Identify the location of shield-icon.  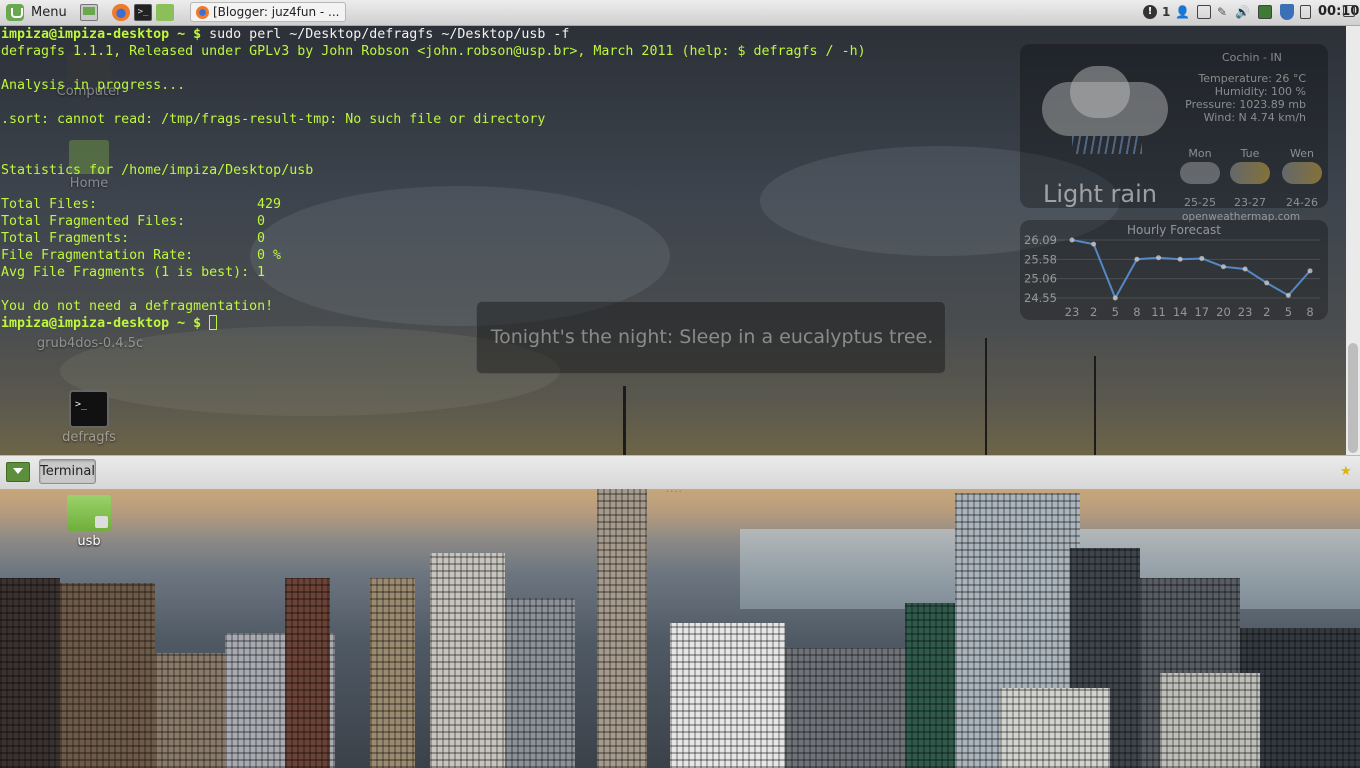
(1287, 12).